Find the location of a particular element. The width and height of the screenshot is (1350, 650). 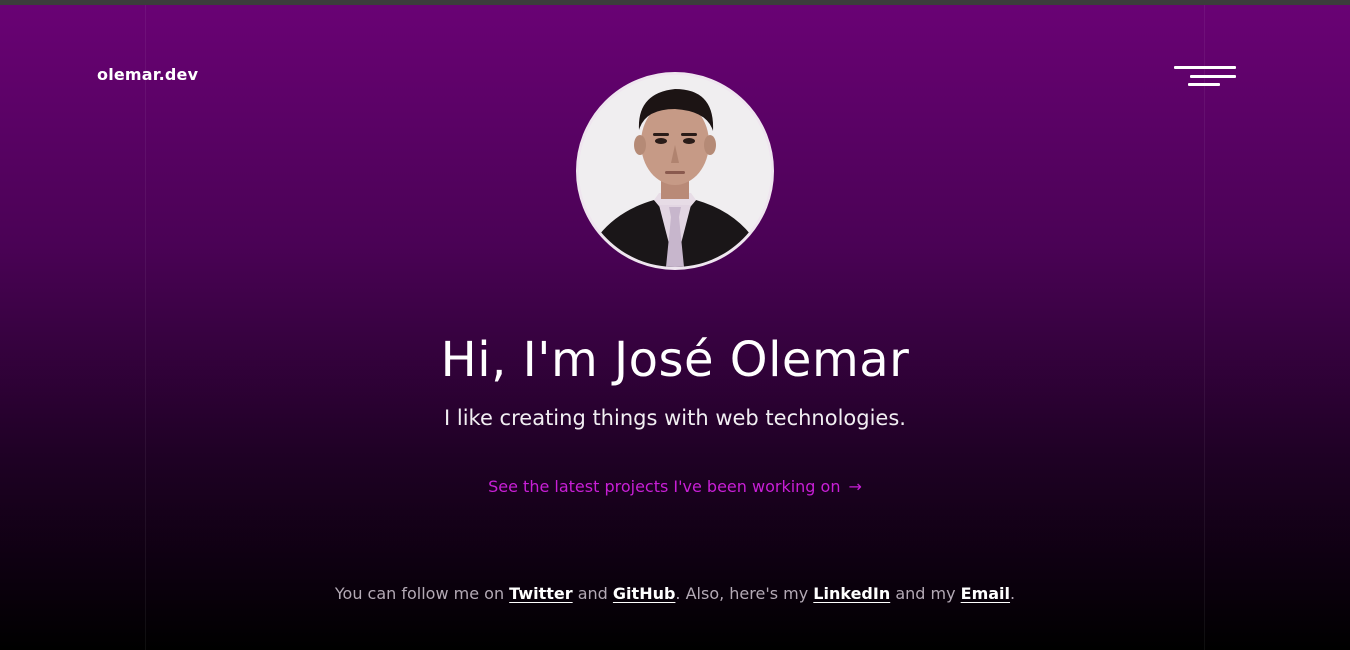

follow-text-3: . Also, here's my is located at coordinates (744, 593).